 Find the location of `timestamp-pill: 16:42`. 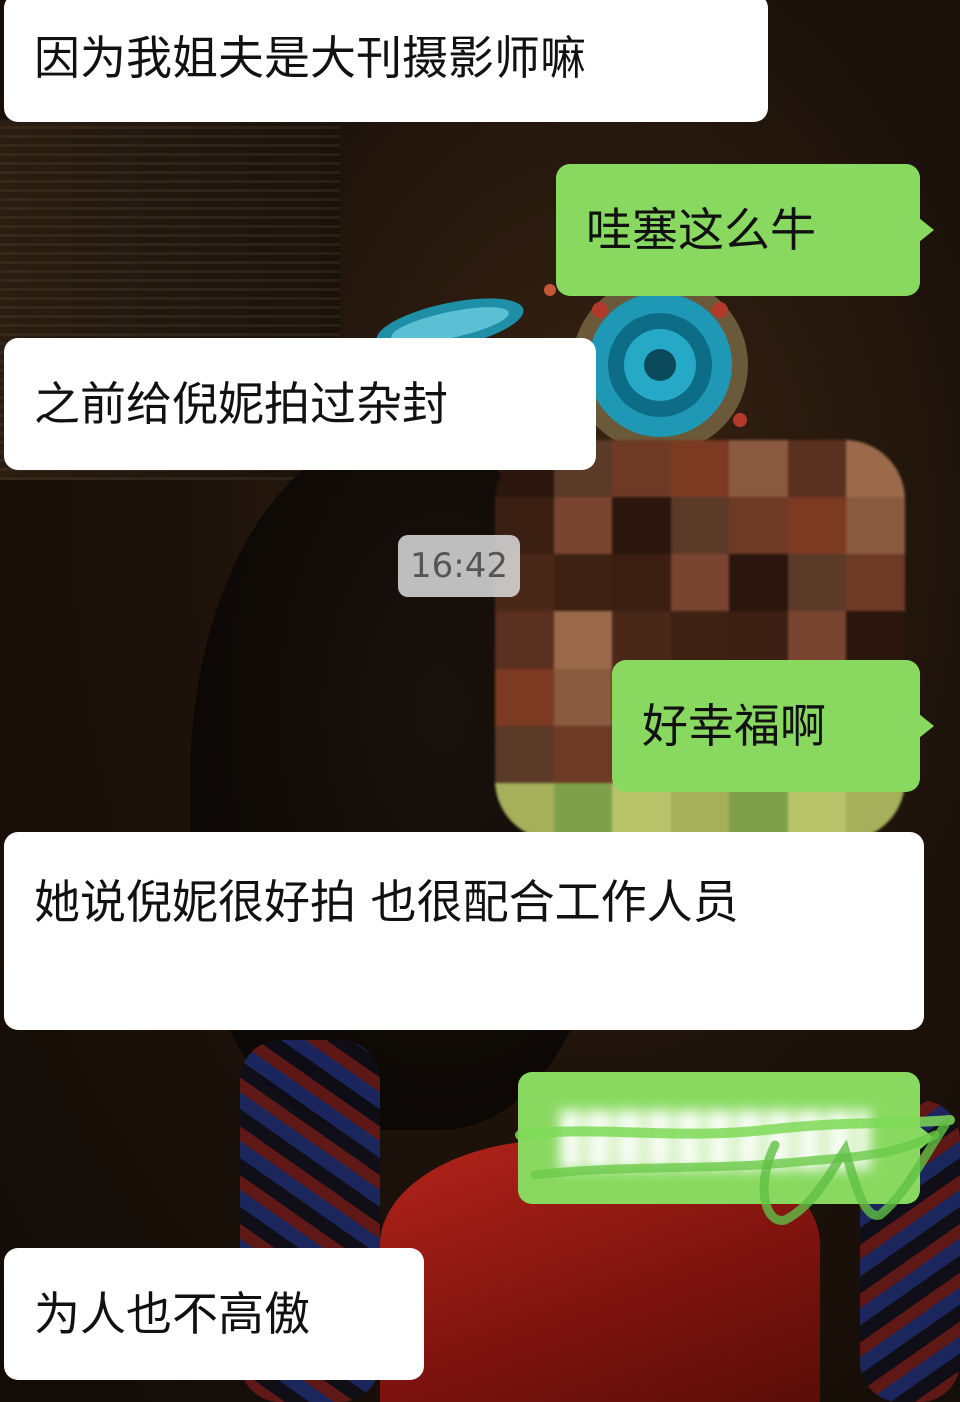

timestamp-pill: 16:42 is located at coordinates (459, 566).